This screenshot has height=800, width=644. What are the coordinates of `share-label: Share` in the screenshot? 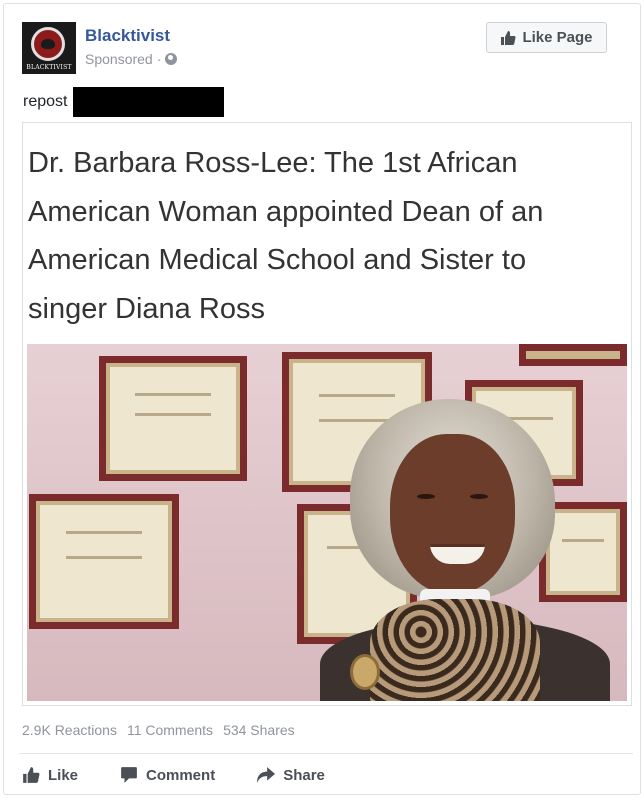 It's located at (304, 775).